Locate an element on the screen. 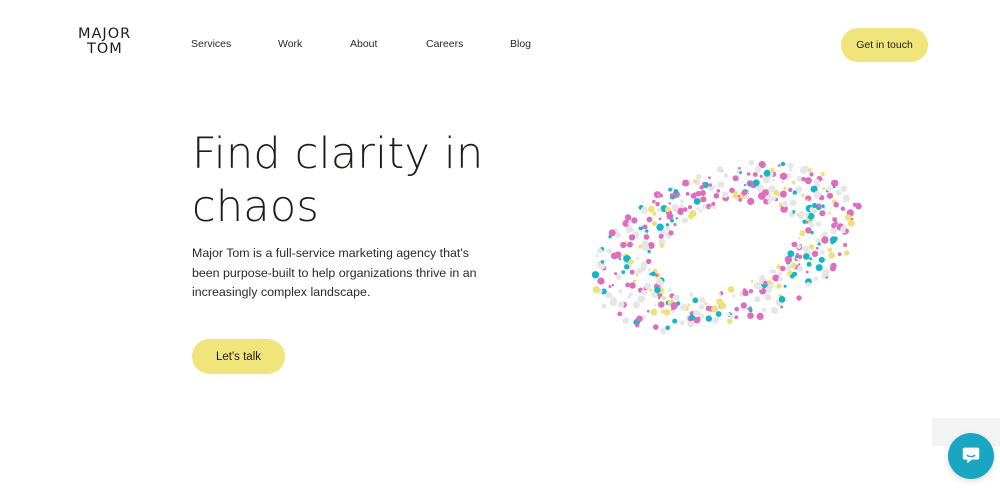 This screenshot has height=490, width=1000. nav-item-blog: Blog is located at coordinates (530, 44).